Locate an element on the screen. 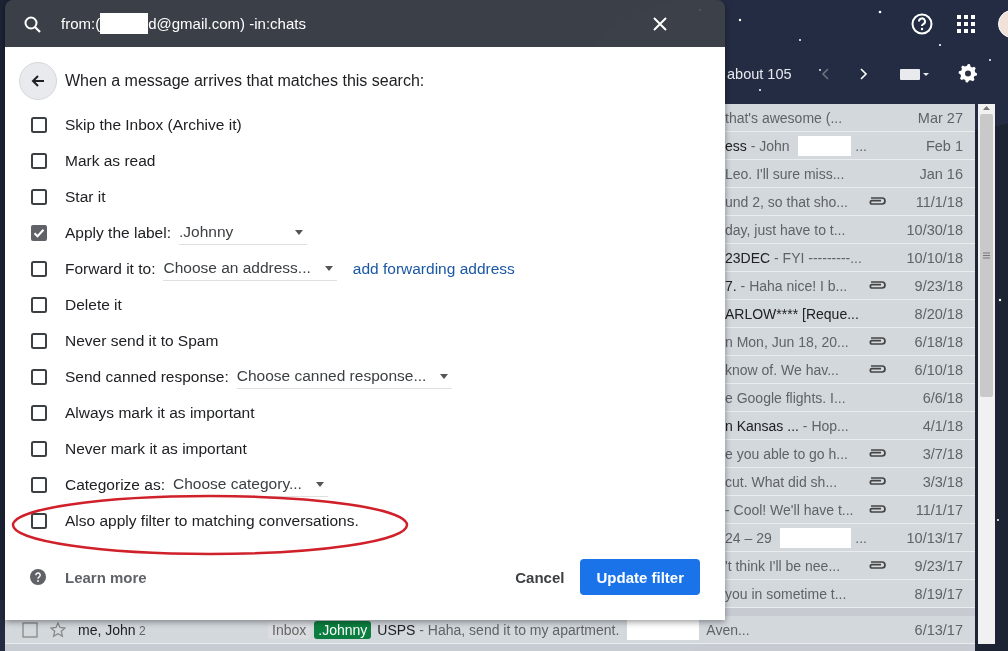  message-subject: ess is located at coordinates (736, 145).